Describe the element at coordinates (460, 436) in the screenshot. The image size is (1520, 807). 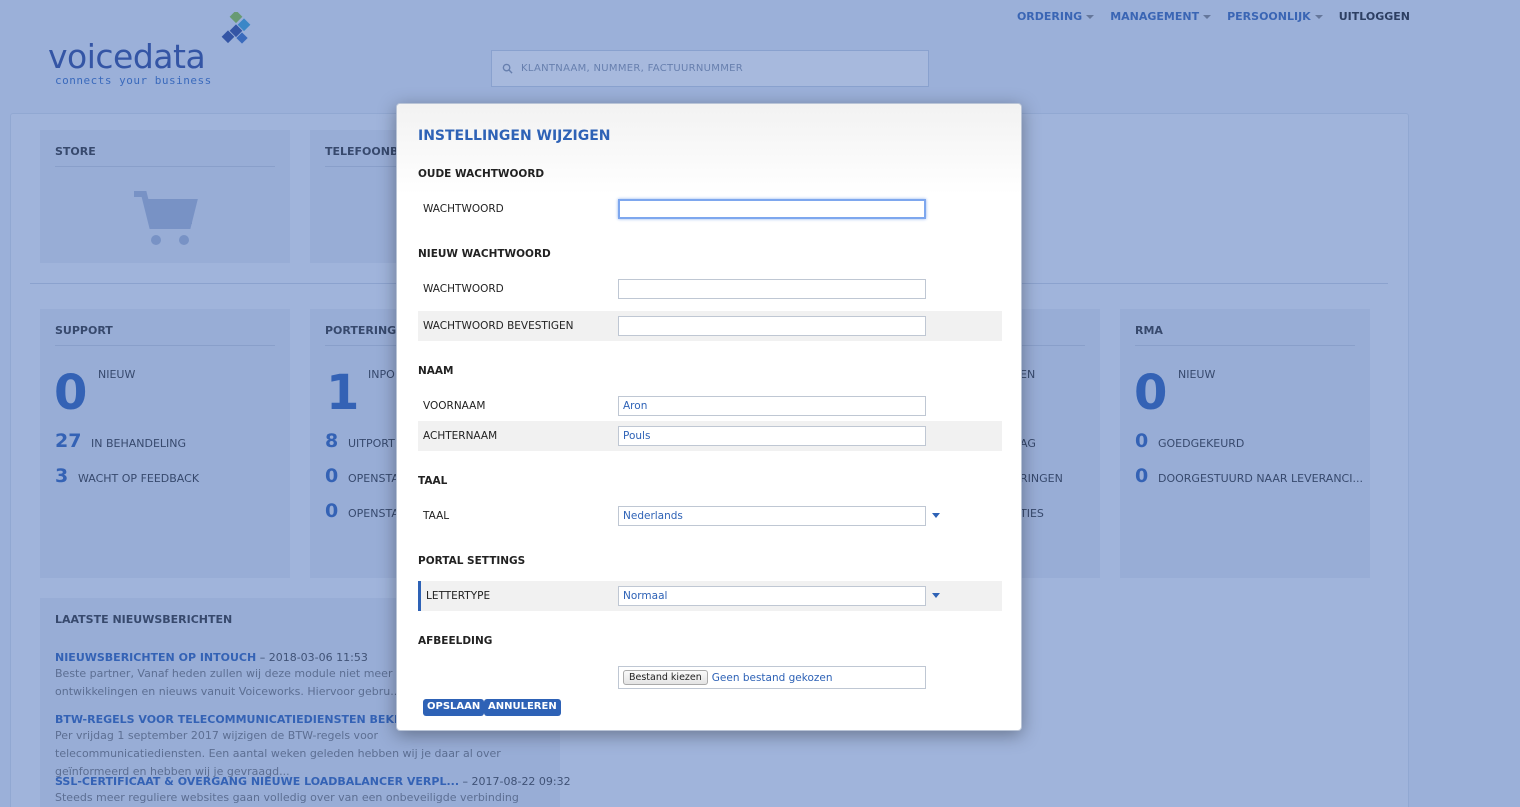
I see `lastname-label: ACHTERNAAM` at that location.